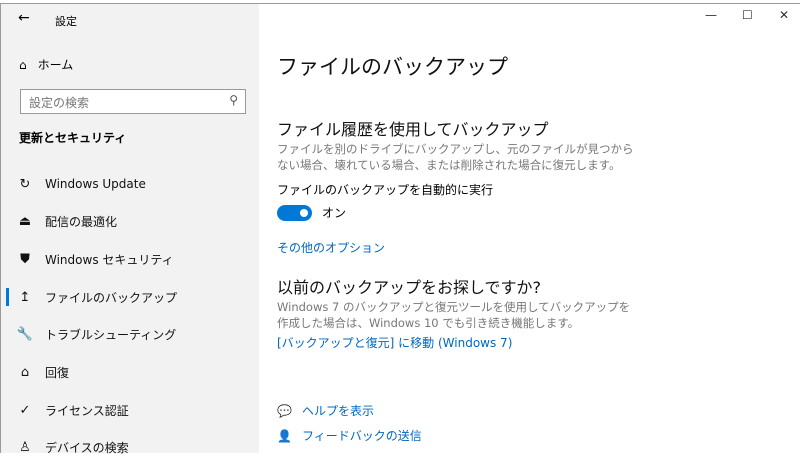  Describe the element at coordinates (25, 372) in the screenshot. I see `recovery-icon: ⌂` at that location.